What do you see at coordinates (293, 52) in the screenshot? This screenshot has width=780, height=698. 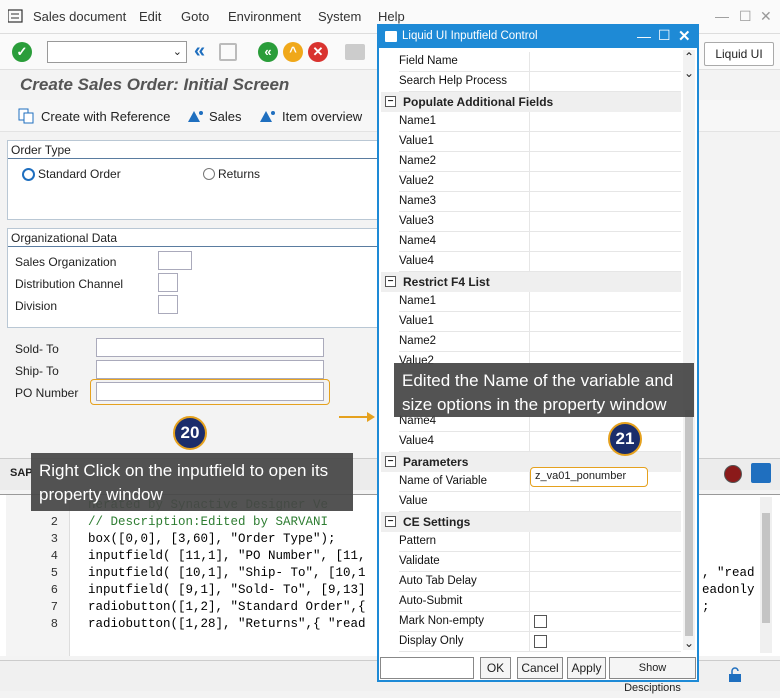 I see `exit-icon: ^` at bounding box center [293, 52].